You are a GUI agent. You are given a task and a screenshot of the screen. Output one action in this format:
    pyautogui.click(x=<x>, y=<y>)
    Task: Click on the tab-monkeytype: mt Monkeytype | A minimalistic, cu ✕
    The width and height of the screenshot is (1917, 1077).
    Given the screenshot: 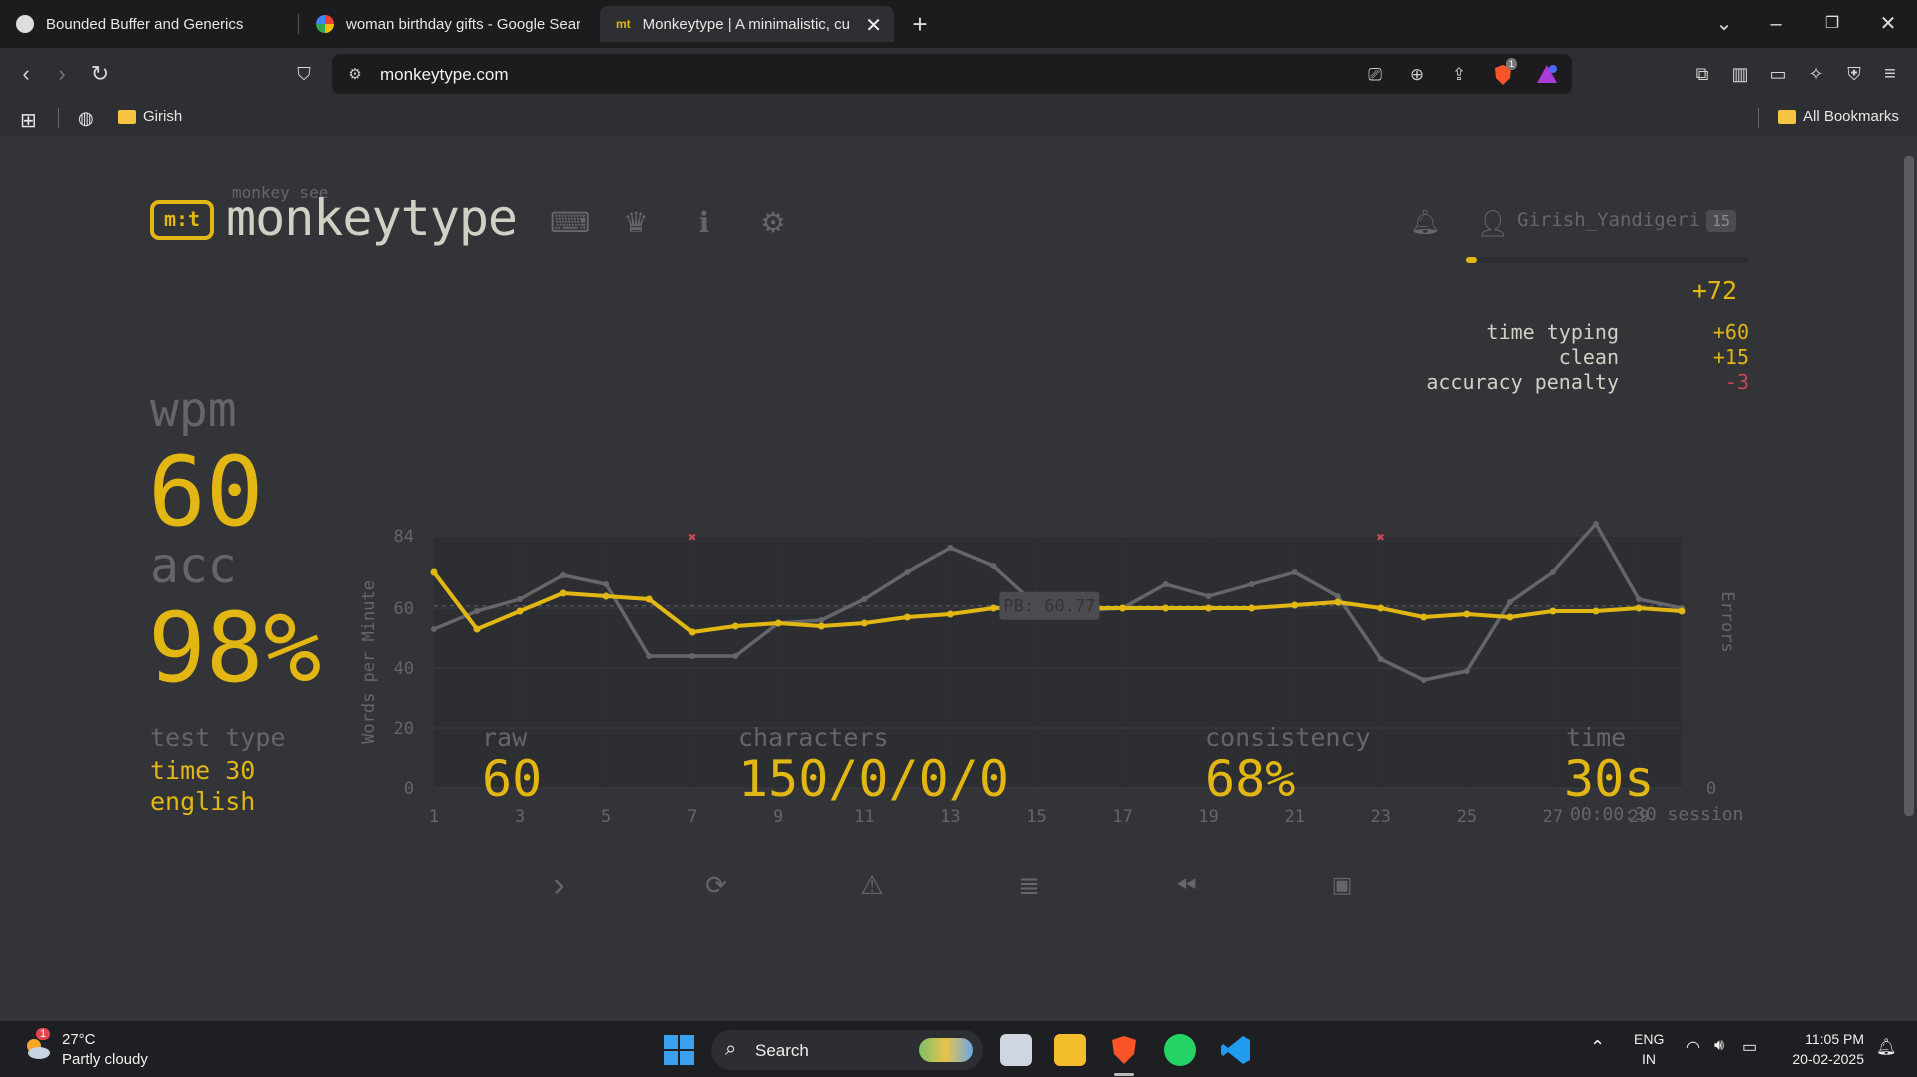 What is the action you would take?
    pyautogui.click(x=747, y=24)
    